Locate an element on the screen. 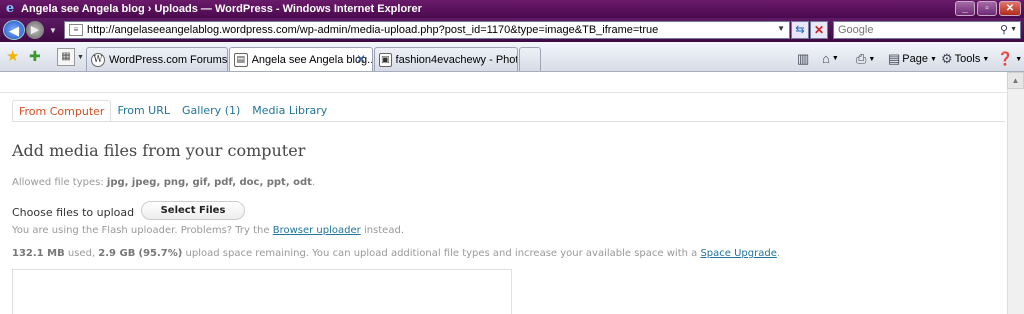  vertical-scrollbar is located at coordinates (1015, 193).